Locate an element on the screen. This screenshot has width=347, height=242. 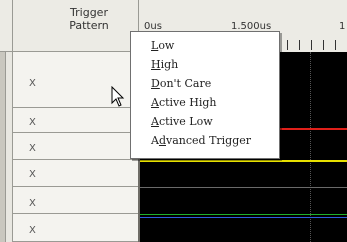
signal-trace-yellow is located at coordinates (243, 161).